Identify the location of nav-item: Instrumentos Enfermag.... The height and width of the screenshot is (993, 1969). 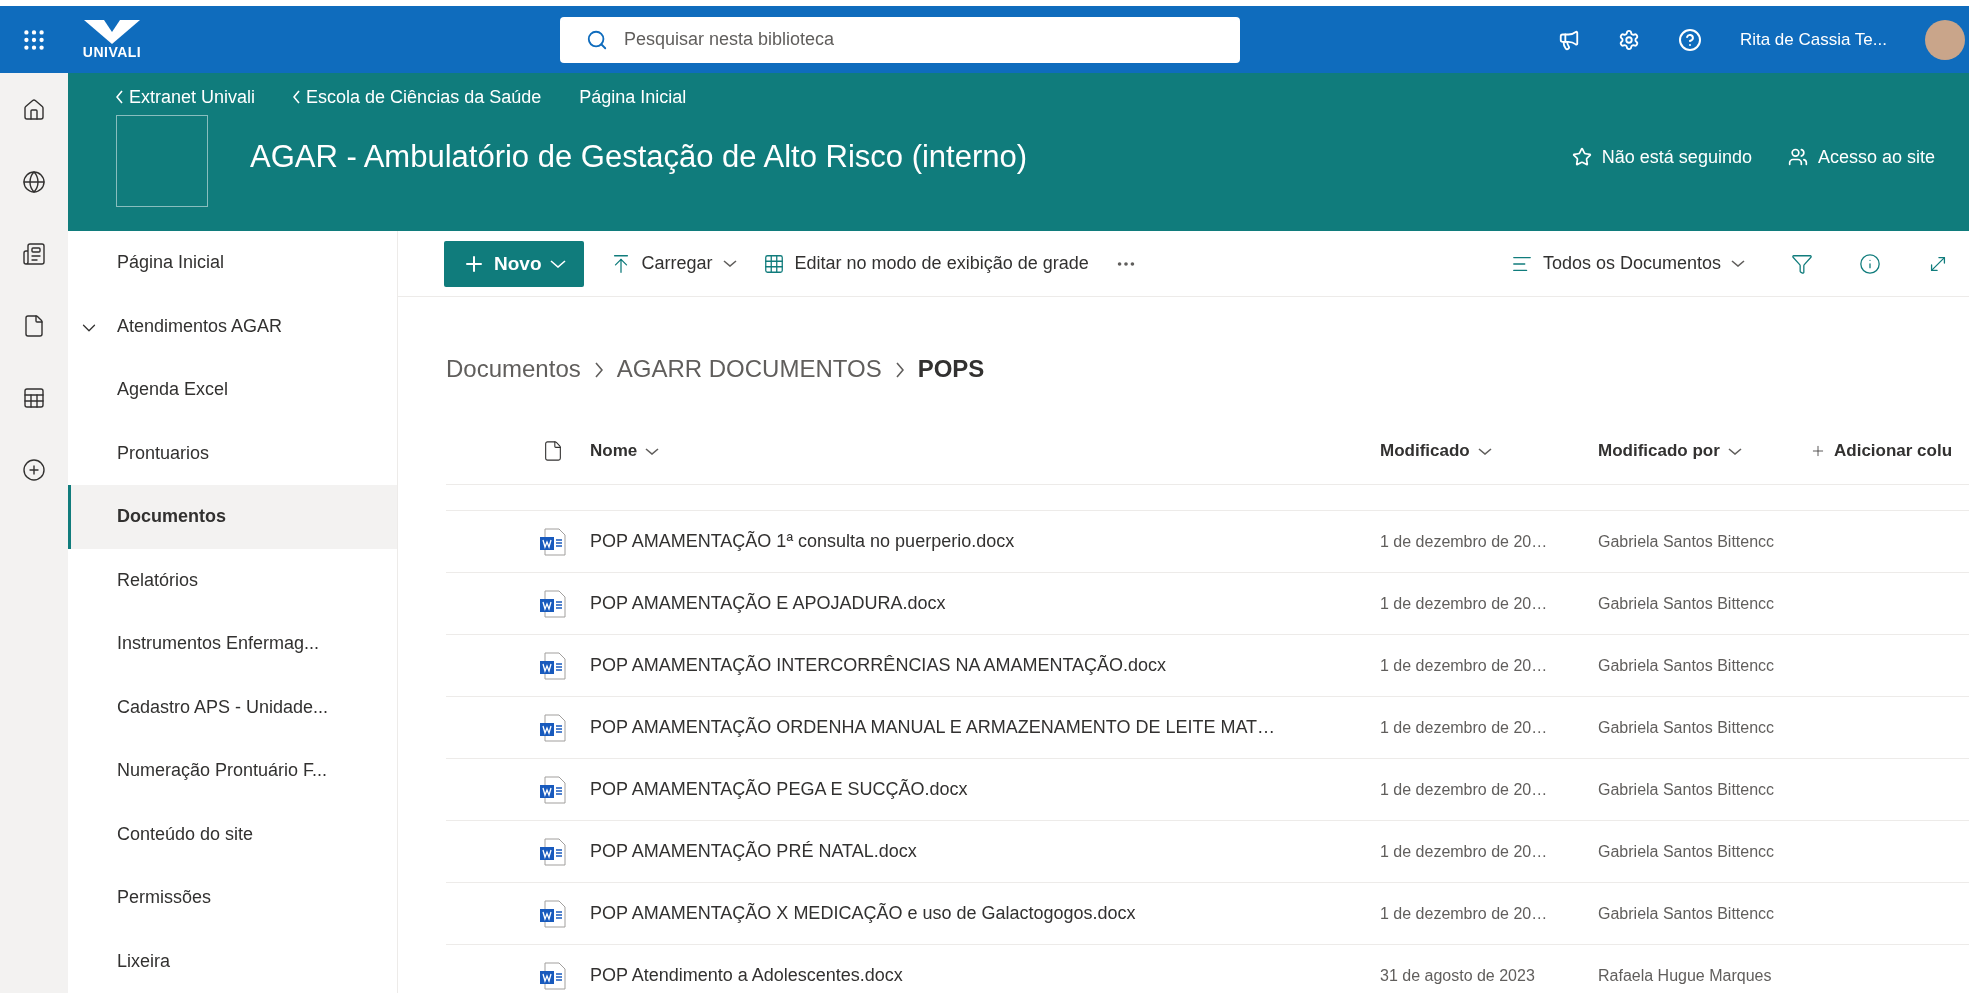
(232, 644).